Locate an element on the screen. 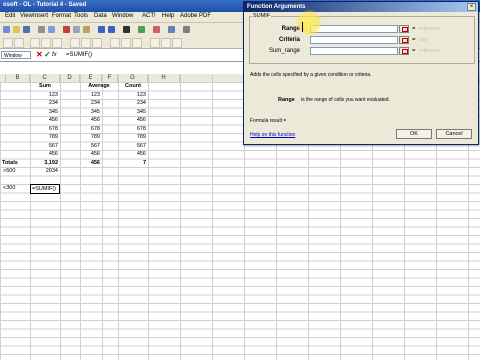 Image resolution: width=480 pixels, height=360 pixels. redo-icon is located at coordinates (111, 29).